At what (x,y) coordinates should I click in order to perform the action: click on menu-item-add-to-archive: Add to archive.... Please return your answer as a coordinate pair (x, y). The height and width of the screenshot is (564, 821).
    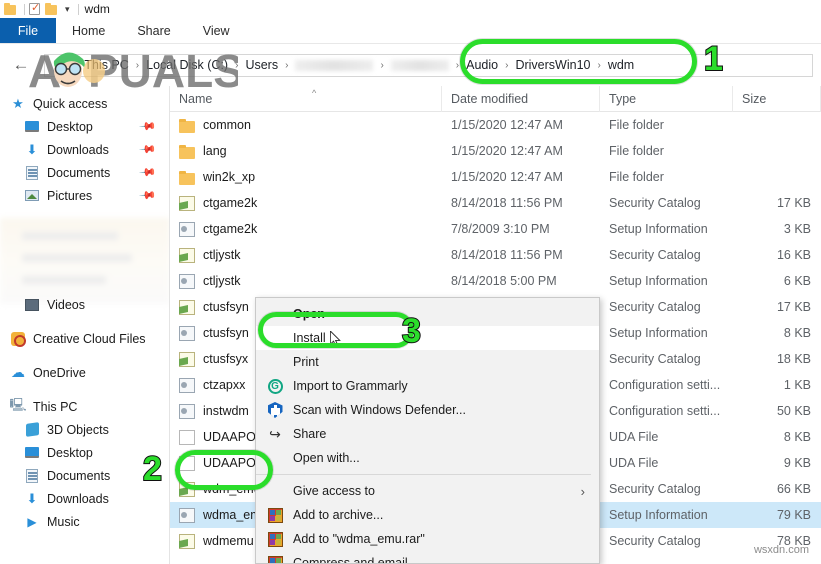
    Looking at the image, I should click on (427, 515).